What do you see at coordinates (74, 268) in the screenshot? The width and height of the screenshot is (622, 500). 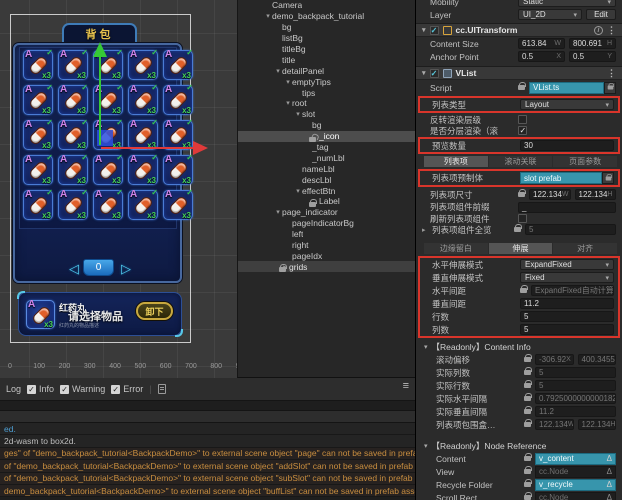 I see `page-left-arrow-icon: ◁` at bounding box center [74, 268].